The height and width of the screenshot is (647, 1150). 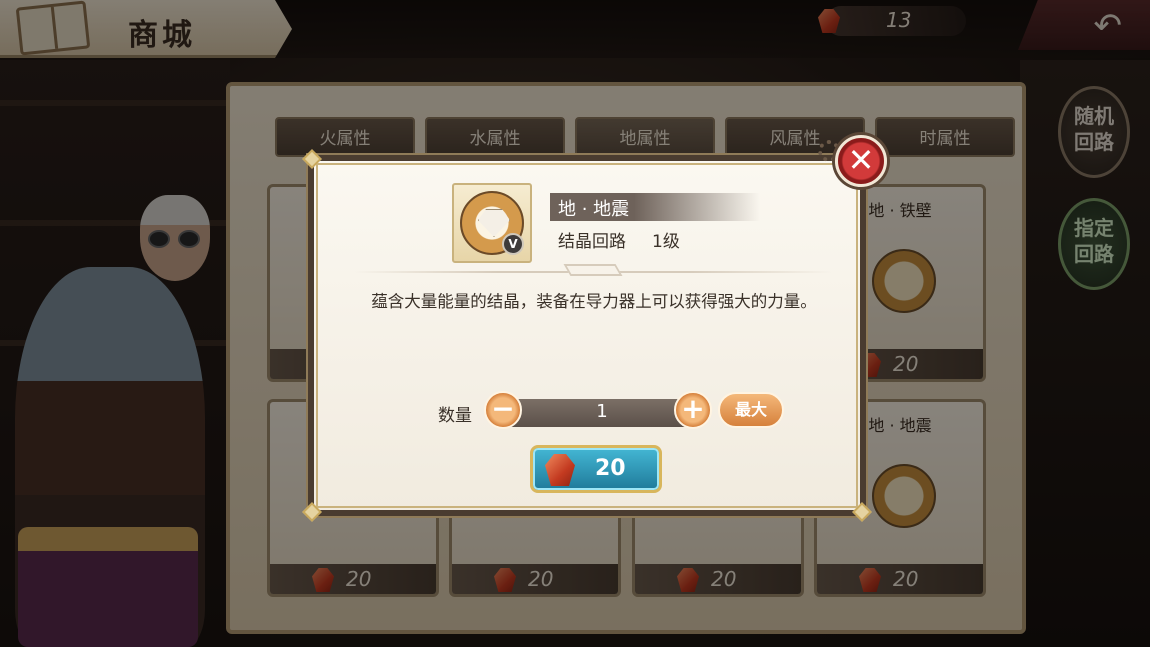 What do you see at coordinates (594, 301) in the screenshot?
I see `item-description: 蕴含大量能量的结晶，装备在导力器上可以获得强大的力量。` at bounding box center [594, 301].